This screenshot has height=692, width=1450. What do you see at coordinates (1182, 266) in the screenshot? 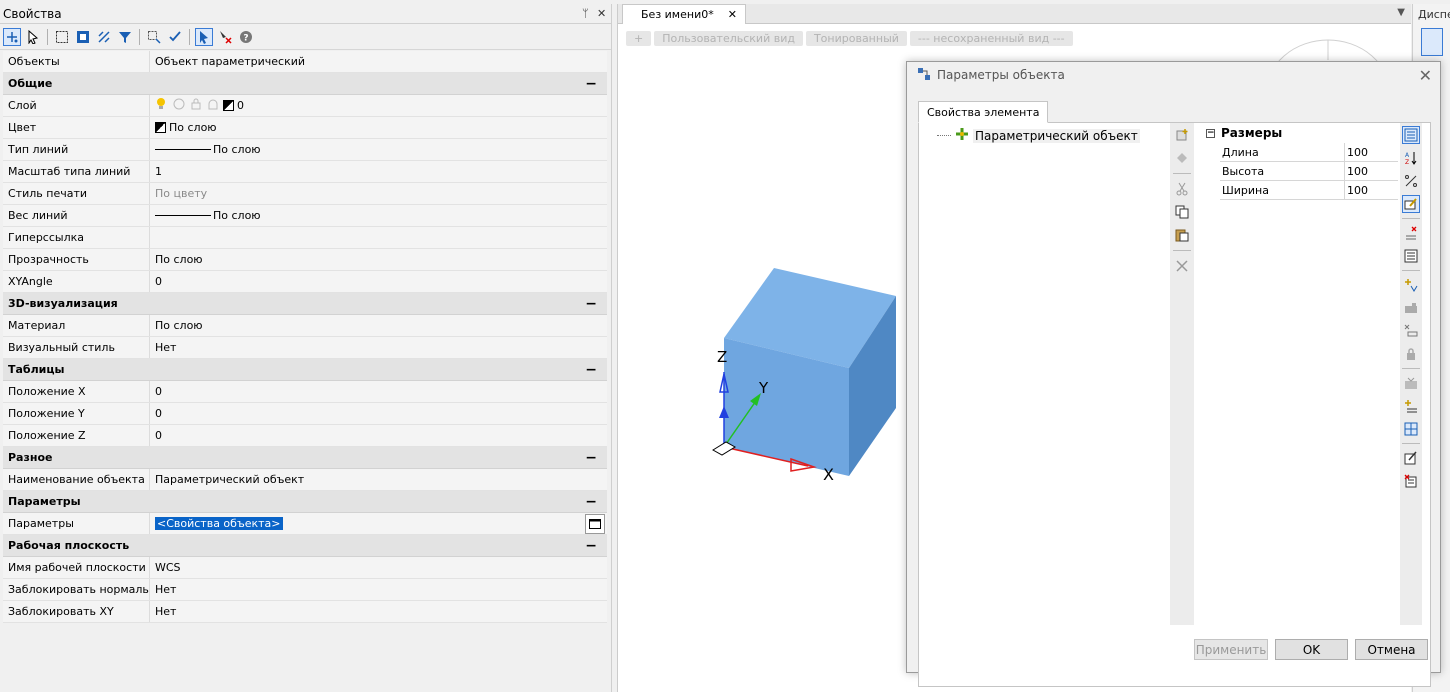
I see `delete-icon` at bounding box center [1182, 266].